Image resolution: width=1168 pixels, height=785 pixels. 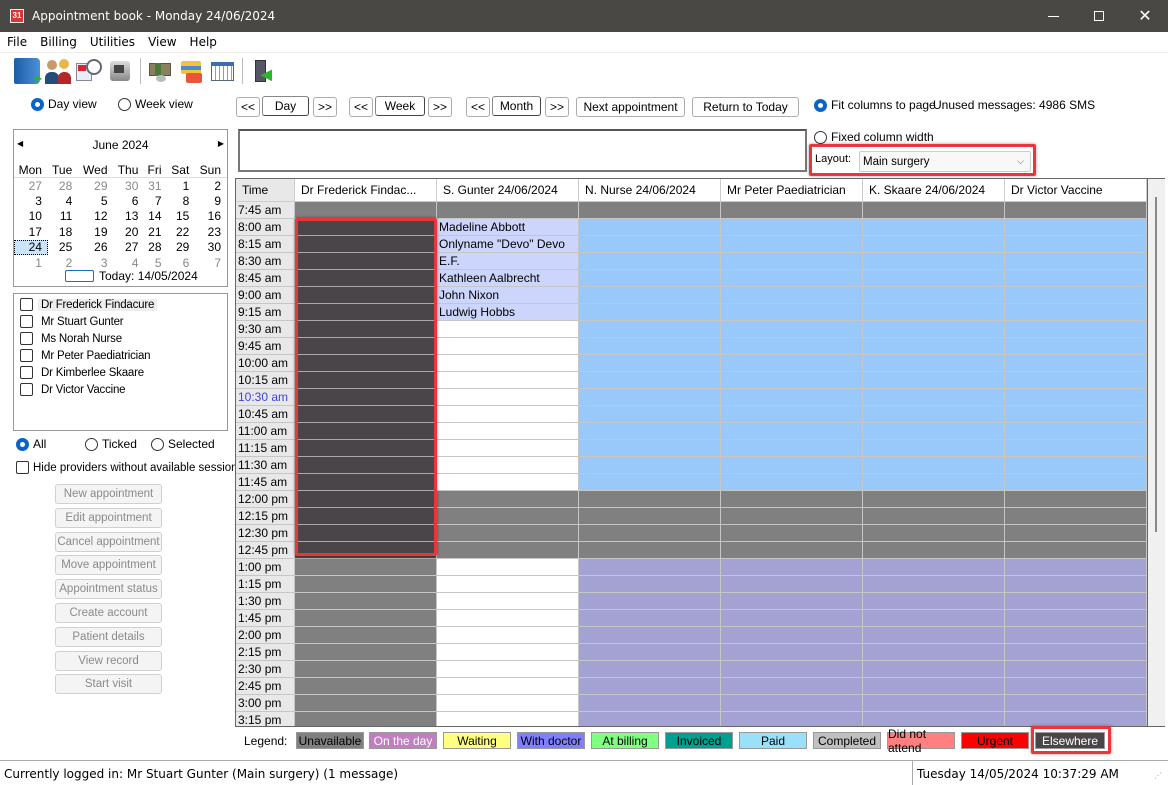 I want to click on menu-billing: Billing, so click(x=58, y=42).